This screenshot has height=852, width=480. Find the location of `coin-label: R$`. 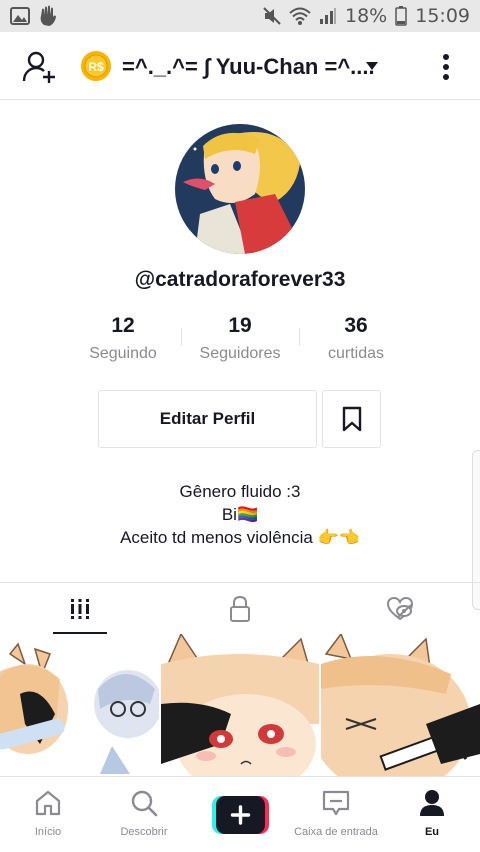

coin-label: R$ is located at coordinates (96, 67).